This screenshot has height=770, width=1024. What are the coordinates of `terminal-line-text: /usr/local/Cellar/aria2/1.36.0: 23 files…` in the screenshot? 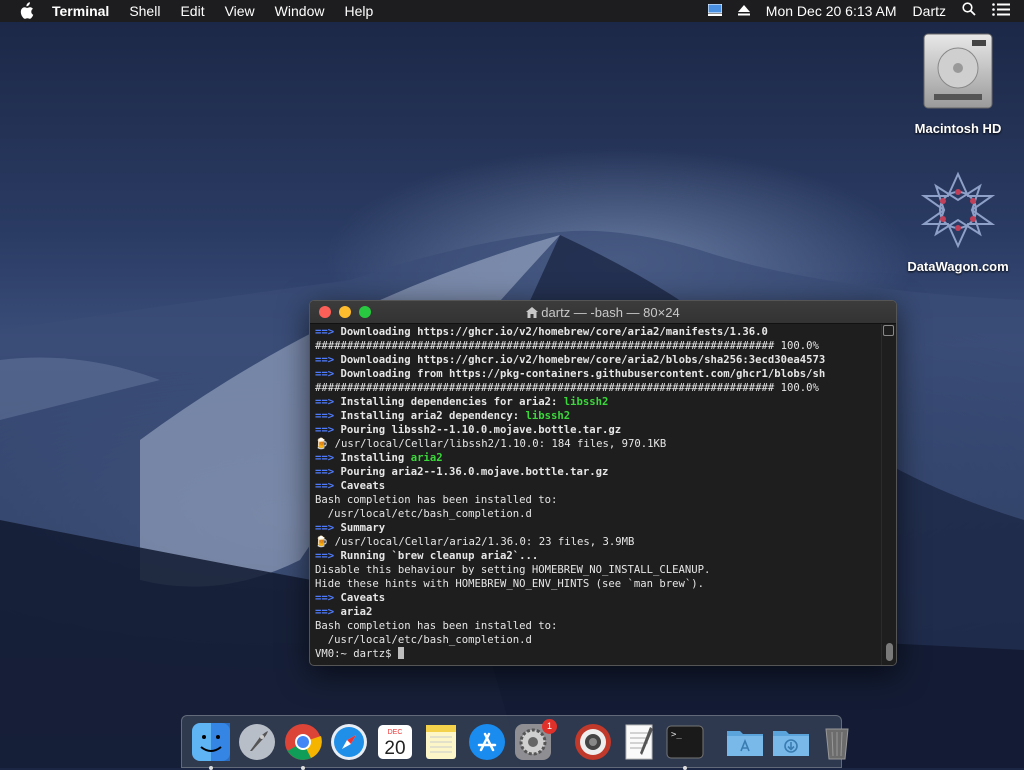 It's located at (484, 542).